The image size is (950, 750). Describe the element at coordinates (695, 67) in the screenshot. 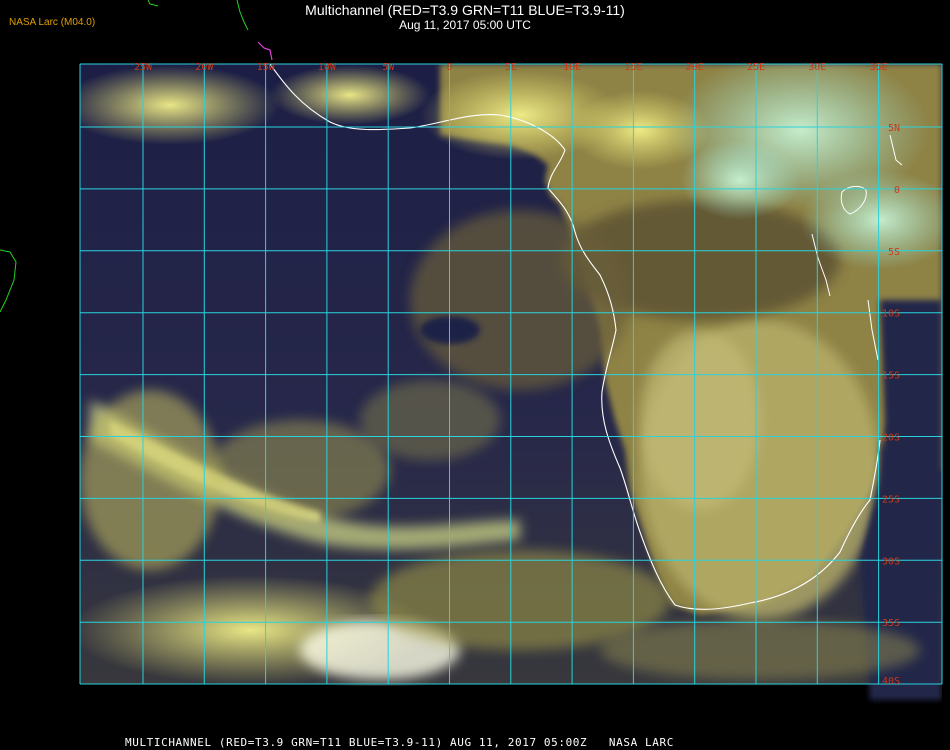

I see `longitude-label: 20E` at that location.